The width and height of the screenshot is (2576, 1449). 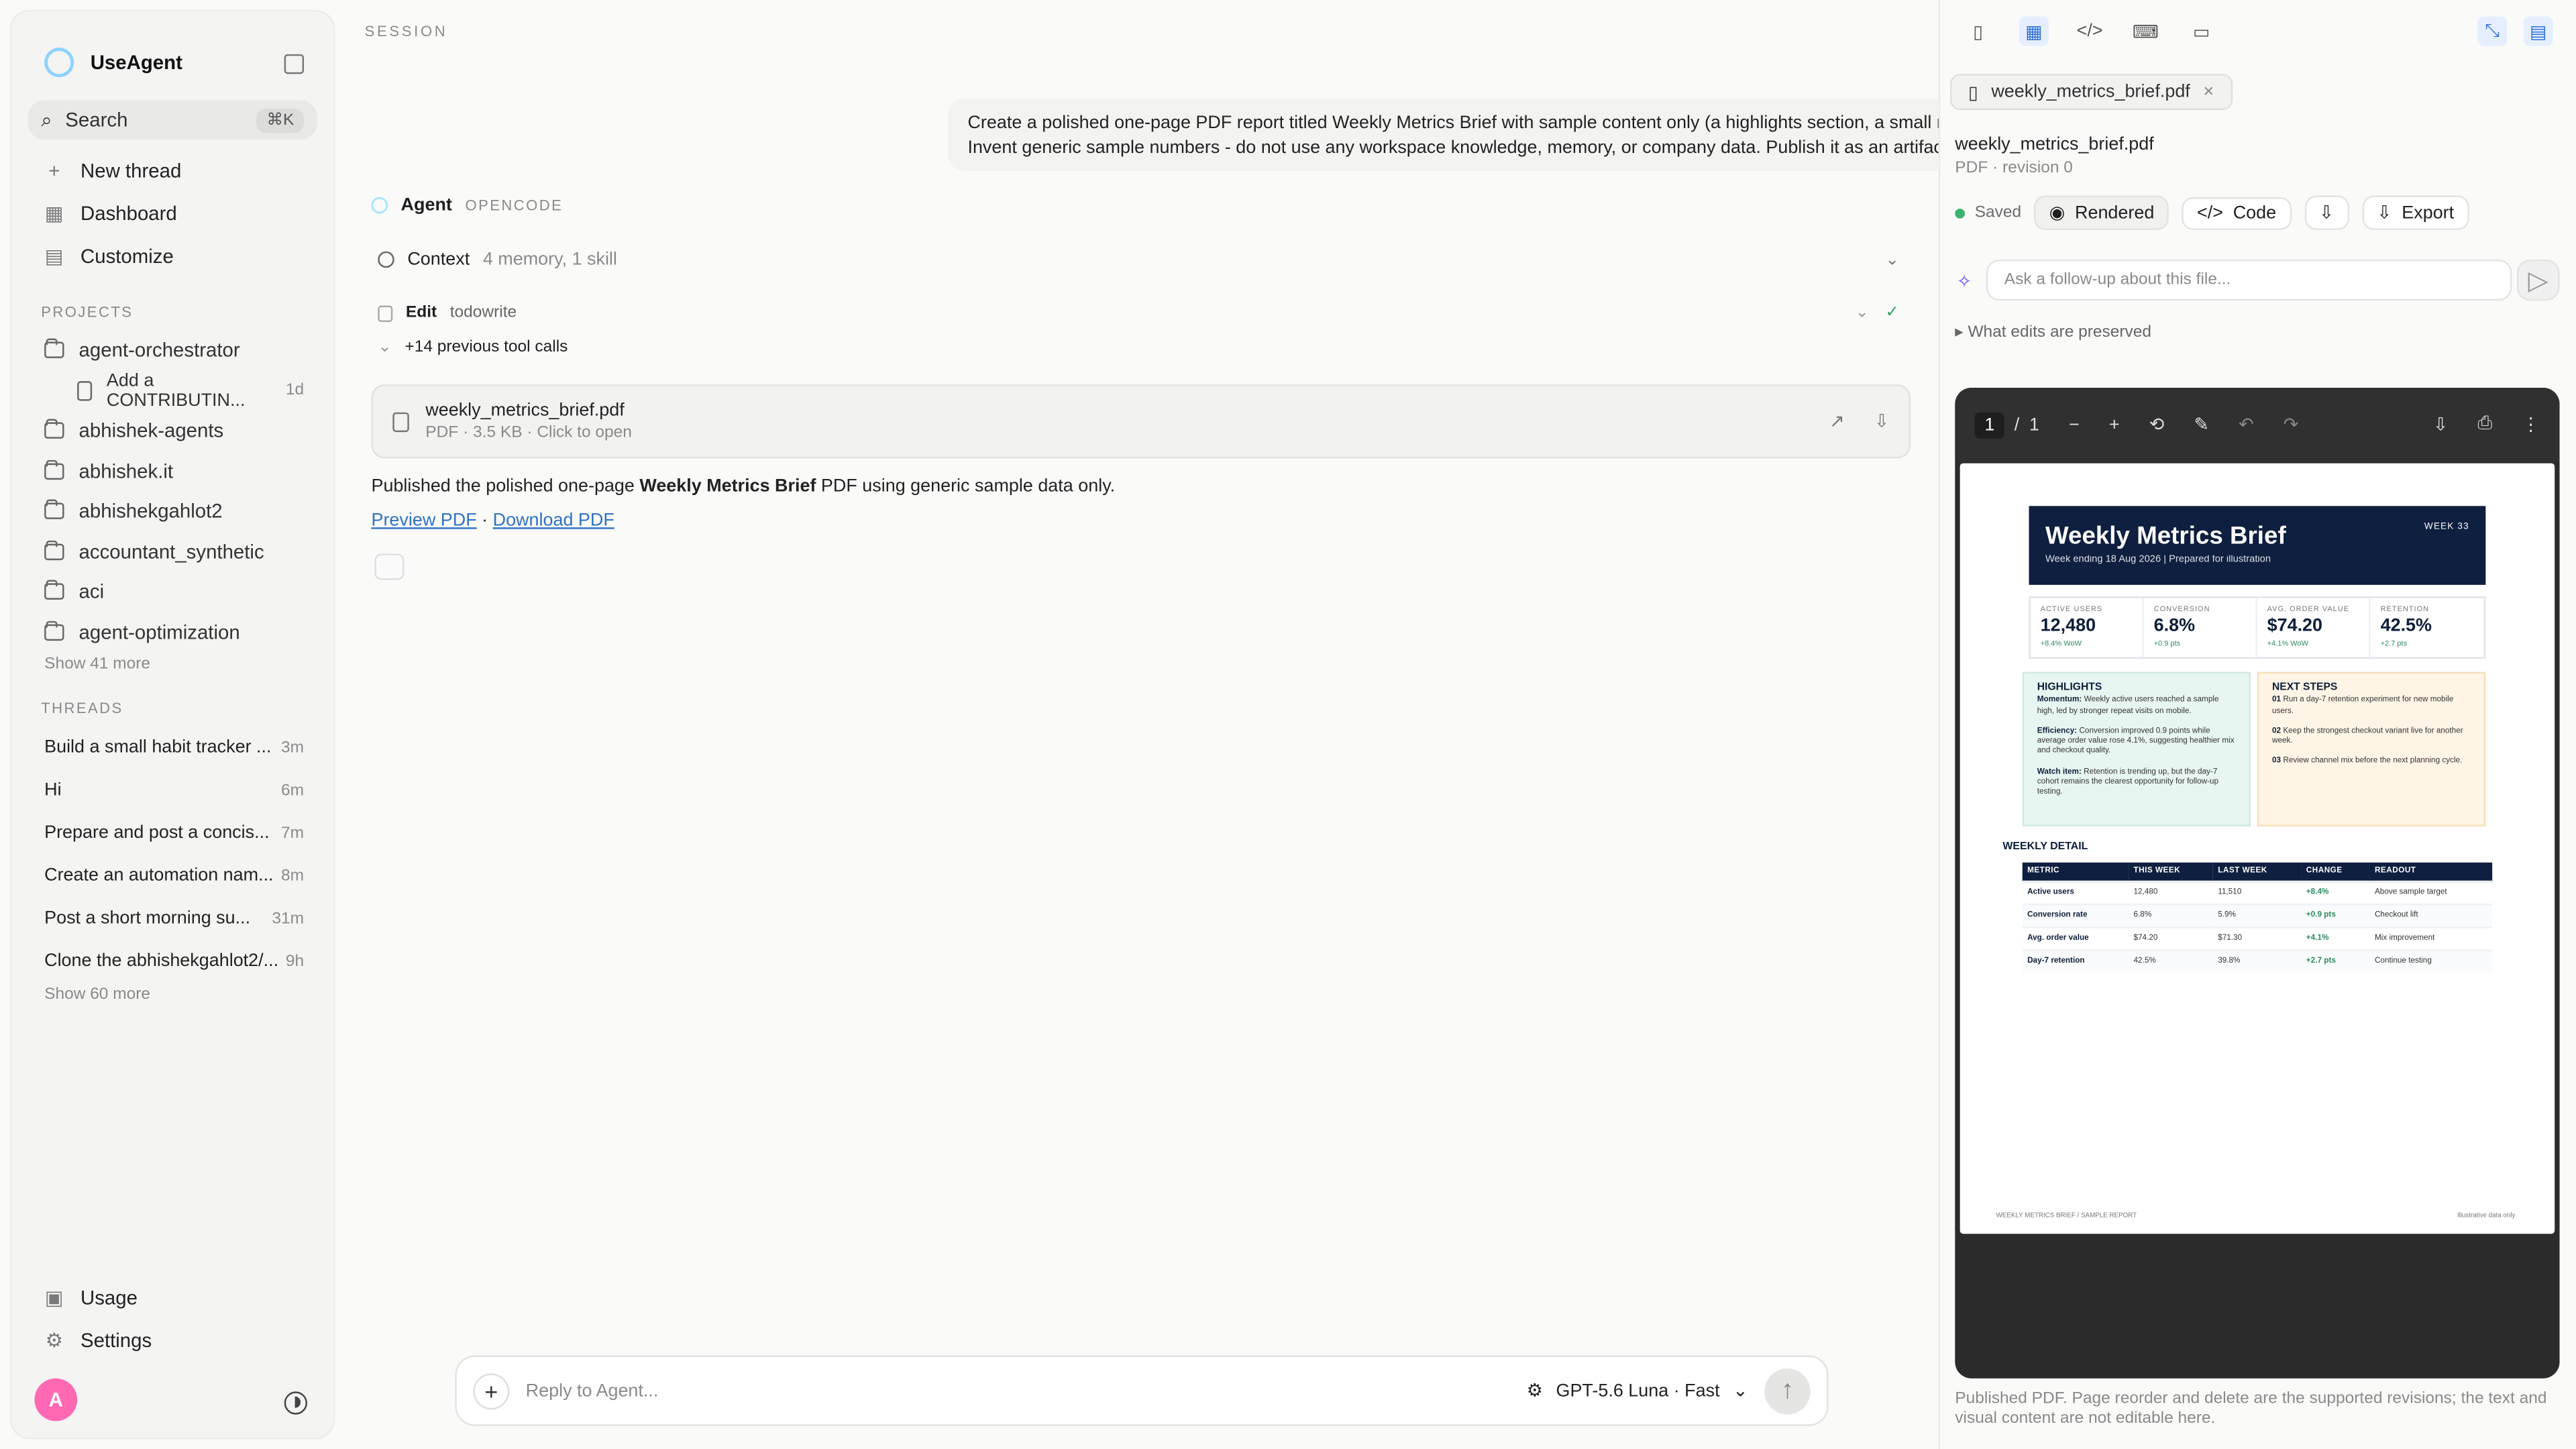 What do you see at coordinates (2145, 31) in the screenshot?
I see `terminal-icon: ⌨` at bounding box center [2145, 31].